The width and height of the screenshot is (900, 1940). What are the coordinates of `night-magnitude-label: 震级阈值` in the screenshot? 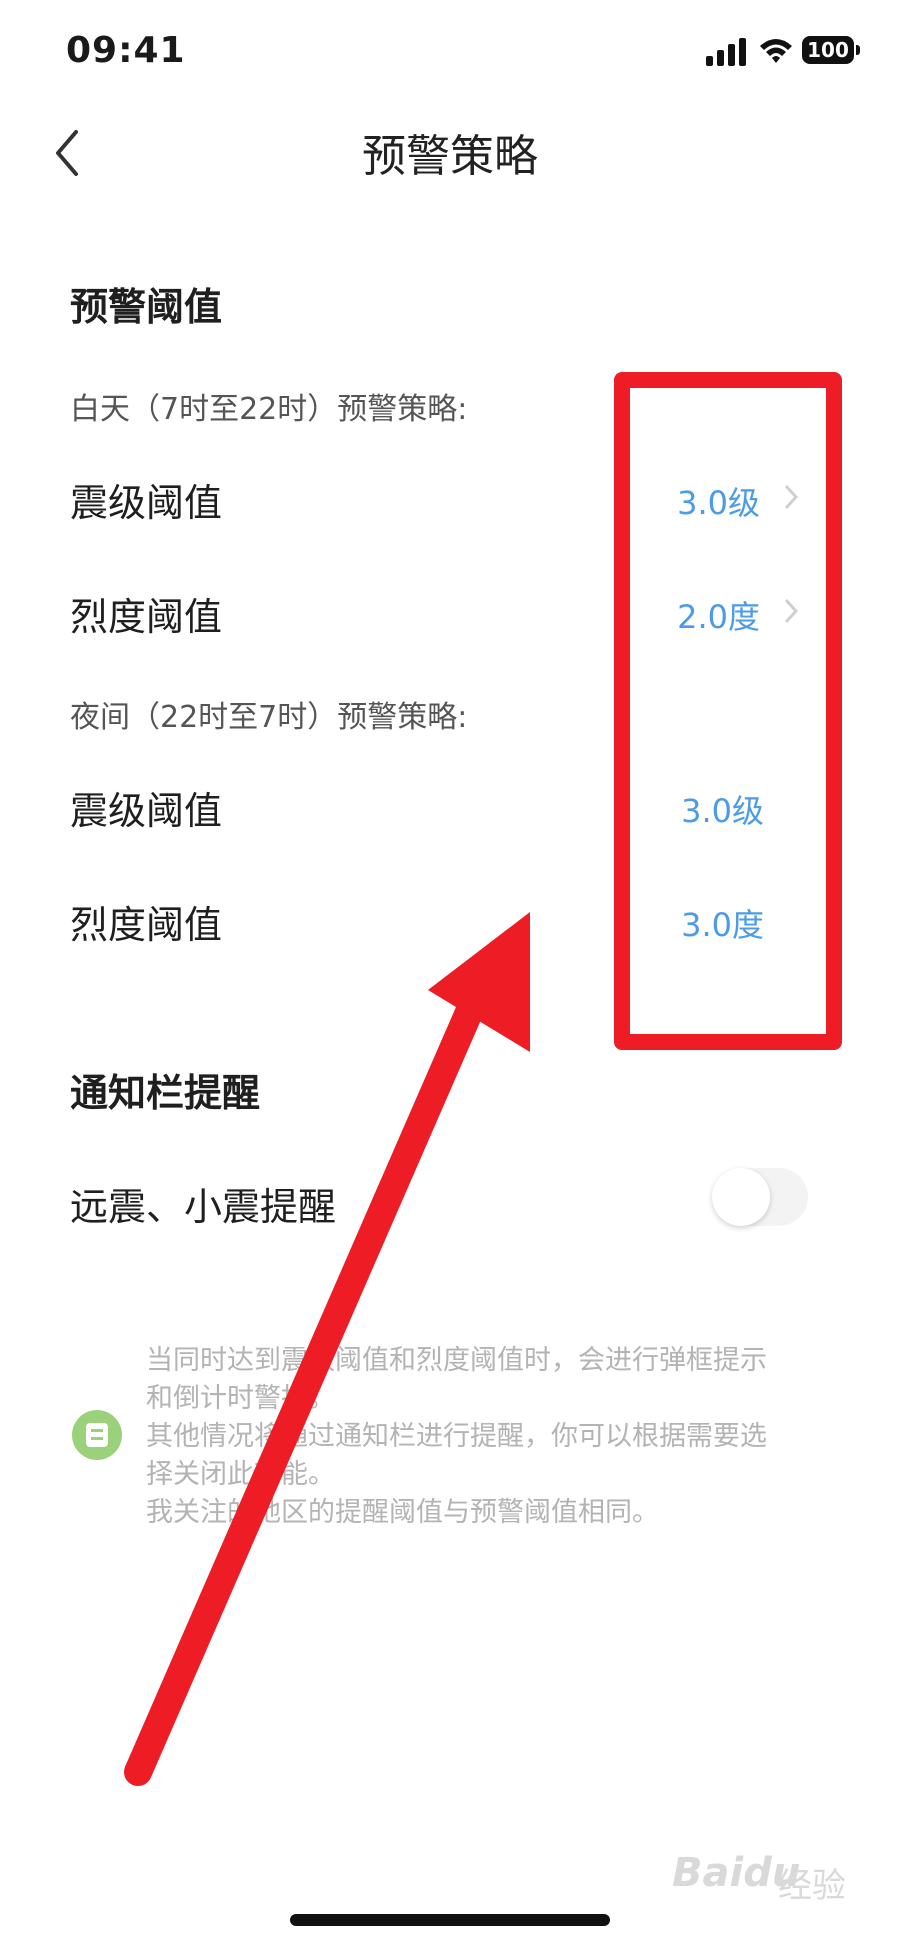 It's located at (146, 811).